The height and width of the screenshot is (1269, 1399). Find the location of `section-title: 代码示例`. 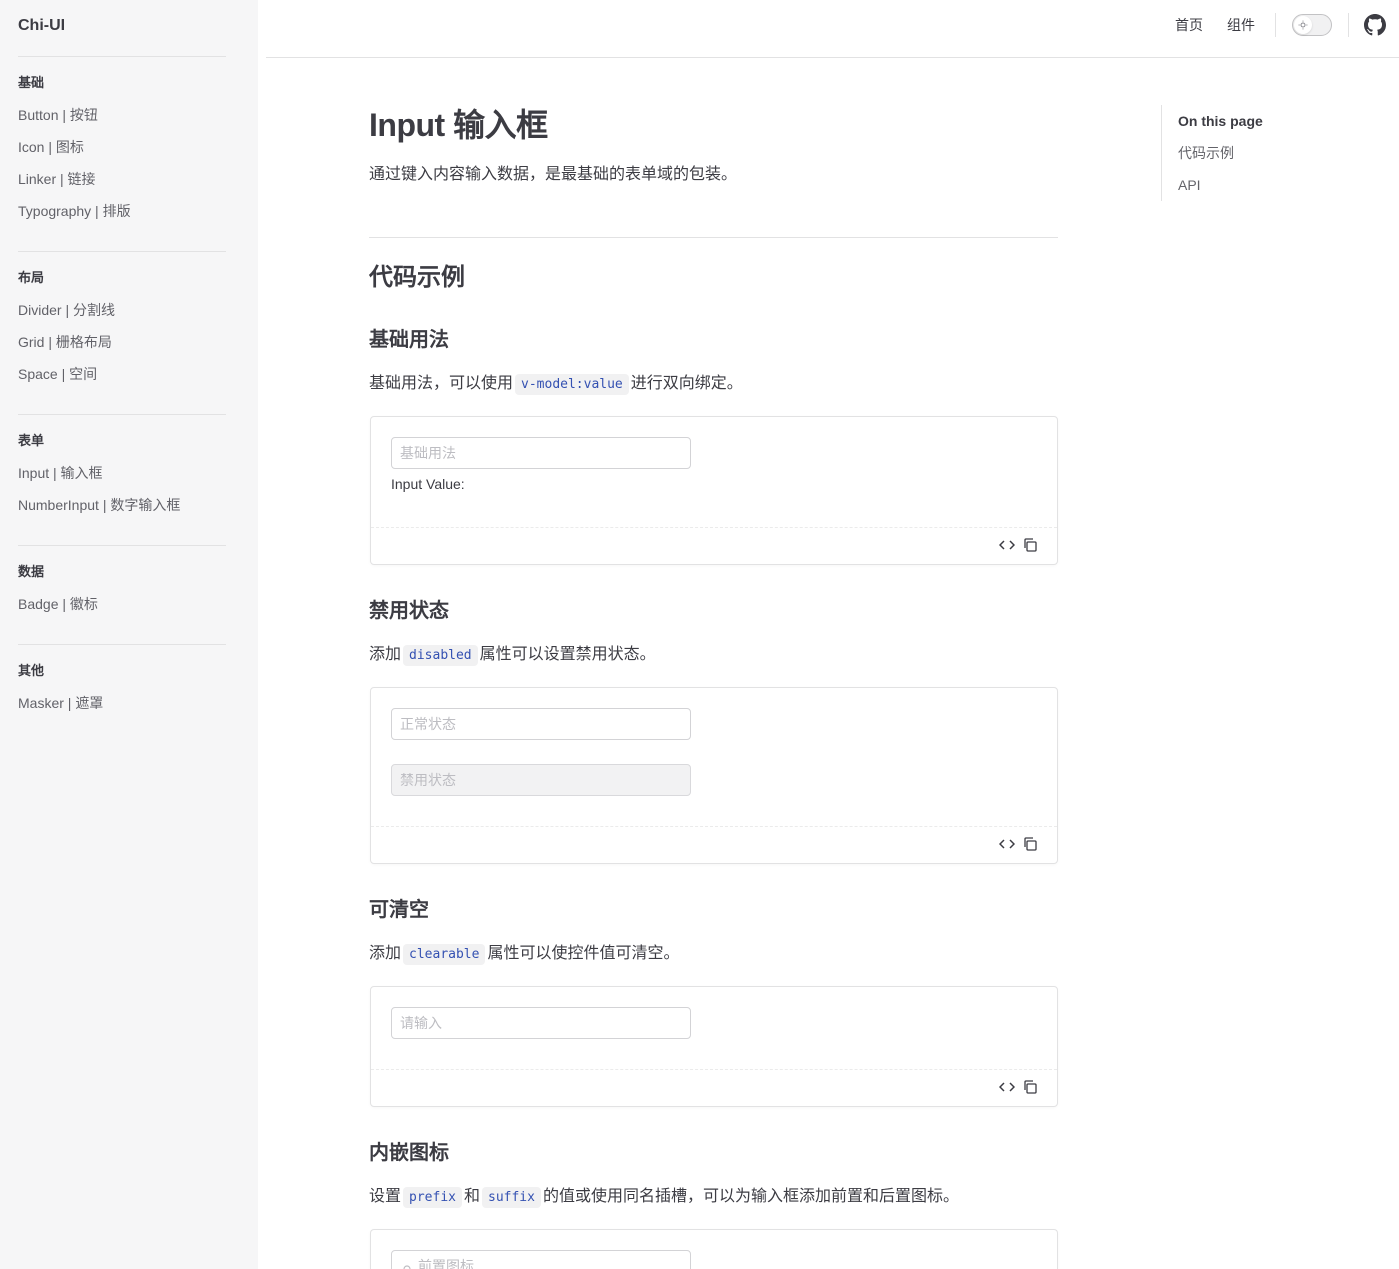

section-title: 代码示例 is located at coordinates (417, 277).